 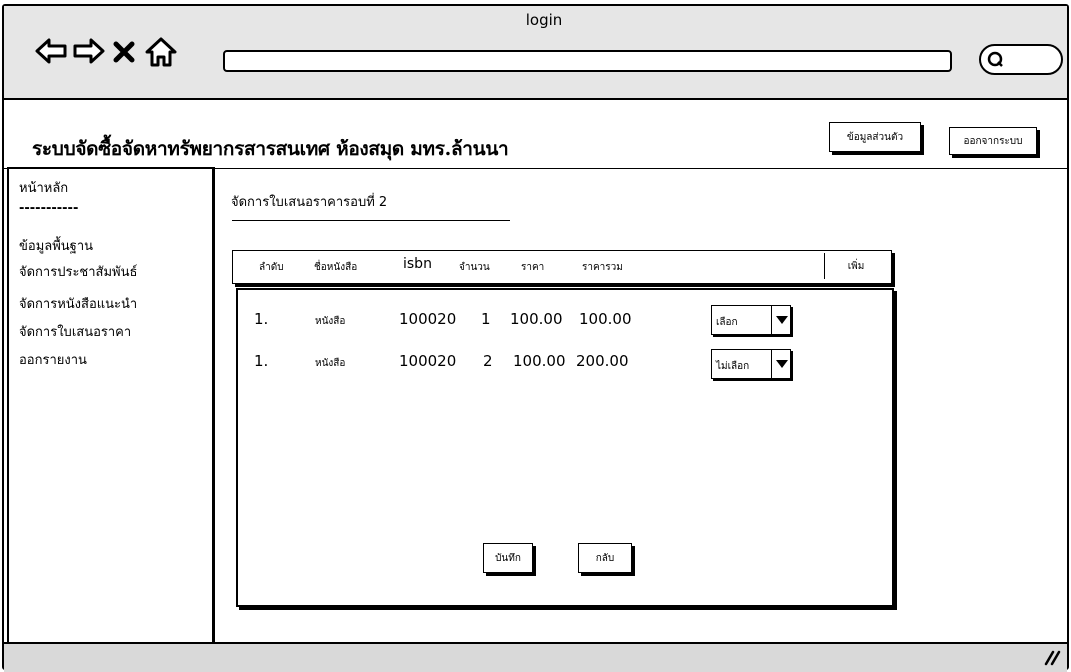 What do you see at coordinates (539, 361) in the screenshot?
I see `row-2-price: 100.00` at bounding box center [539, 361].